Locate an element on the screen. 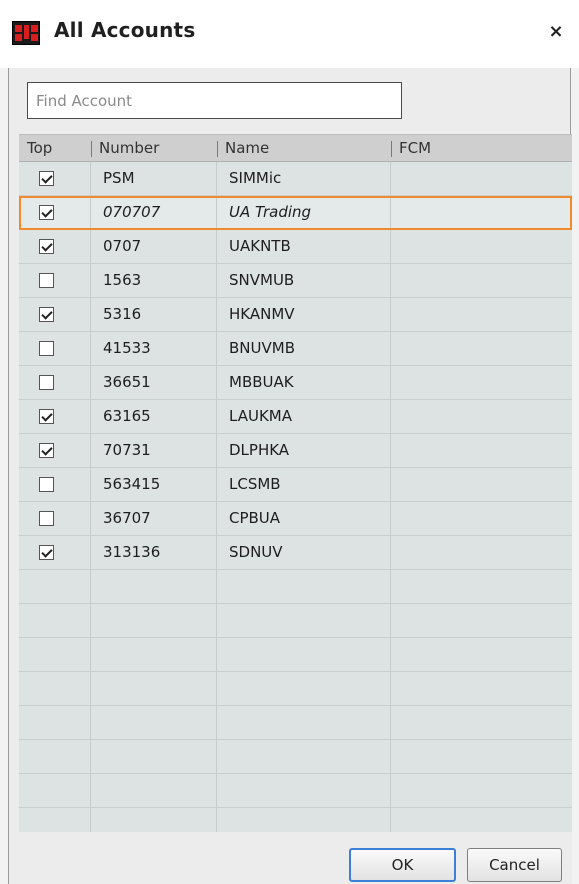 The image size is (579, 884). account-number-cell: 70731 is located at coordinates (154, 450).